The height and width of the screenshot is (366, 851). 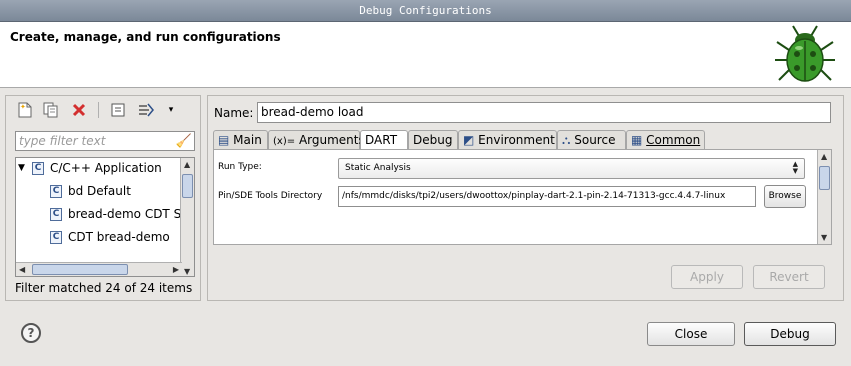 I want to click on tab-source: ⛬ Source, so click(x=591, y=140).